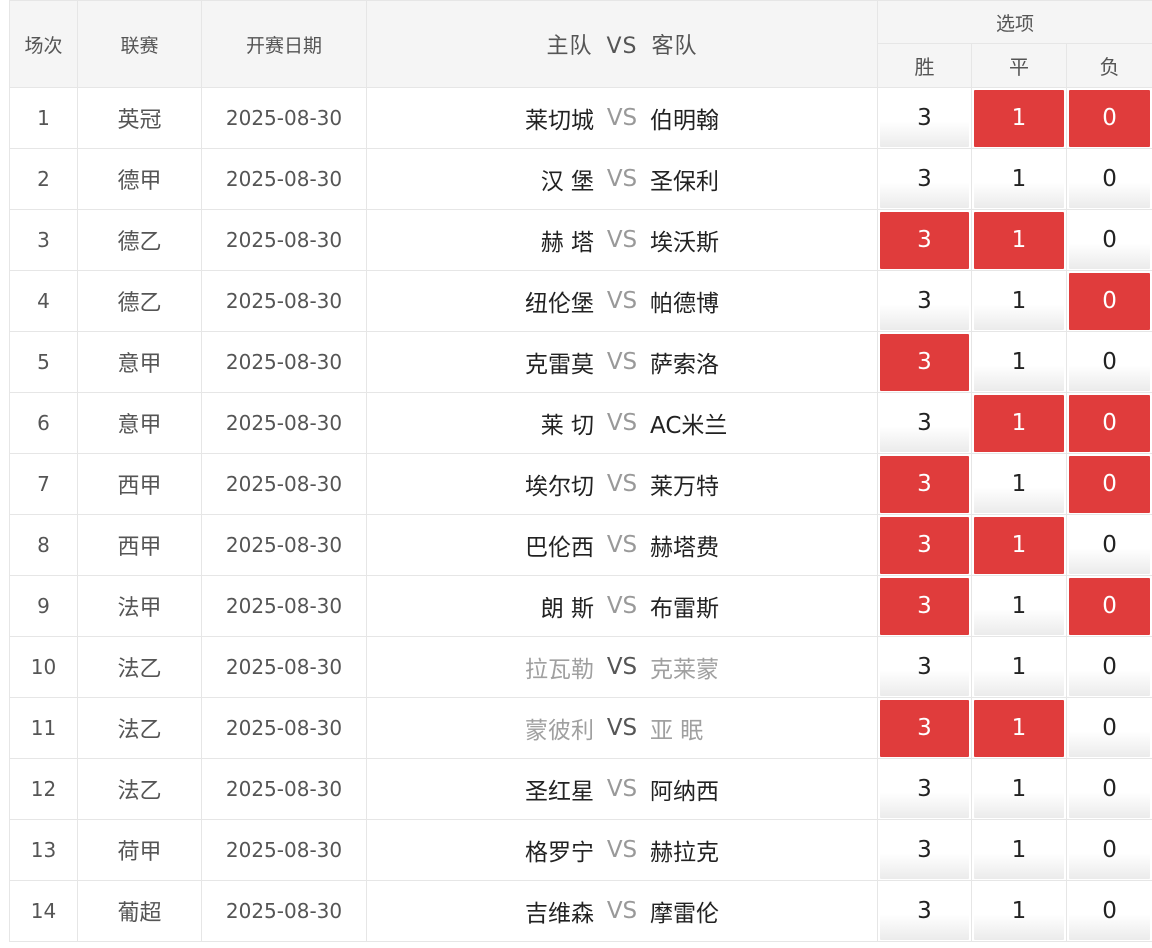  I want to click on league-name: 德乙, so click(139, 240).